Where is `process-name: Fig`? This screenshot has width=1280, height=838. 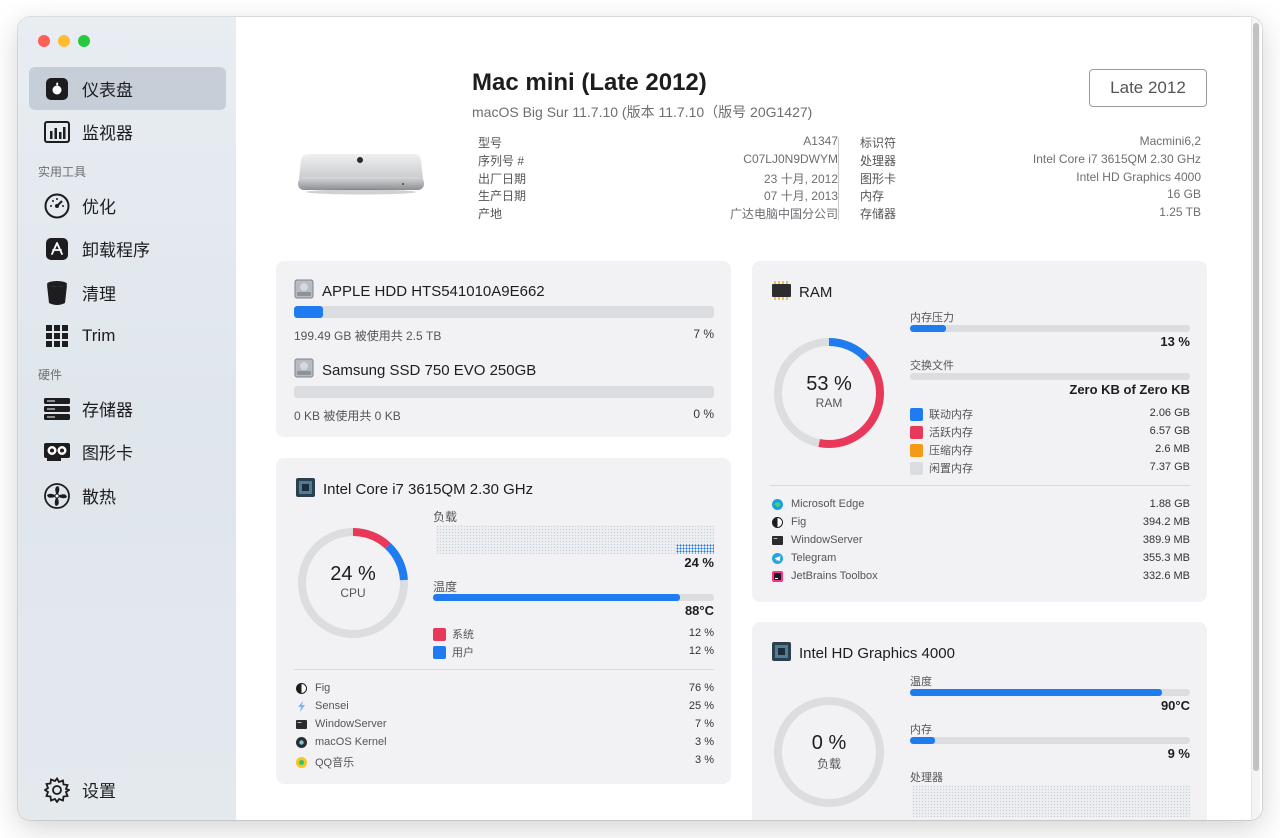
process-name: Fig is located at coordinates (323, 688).